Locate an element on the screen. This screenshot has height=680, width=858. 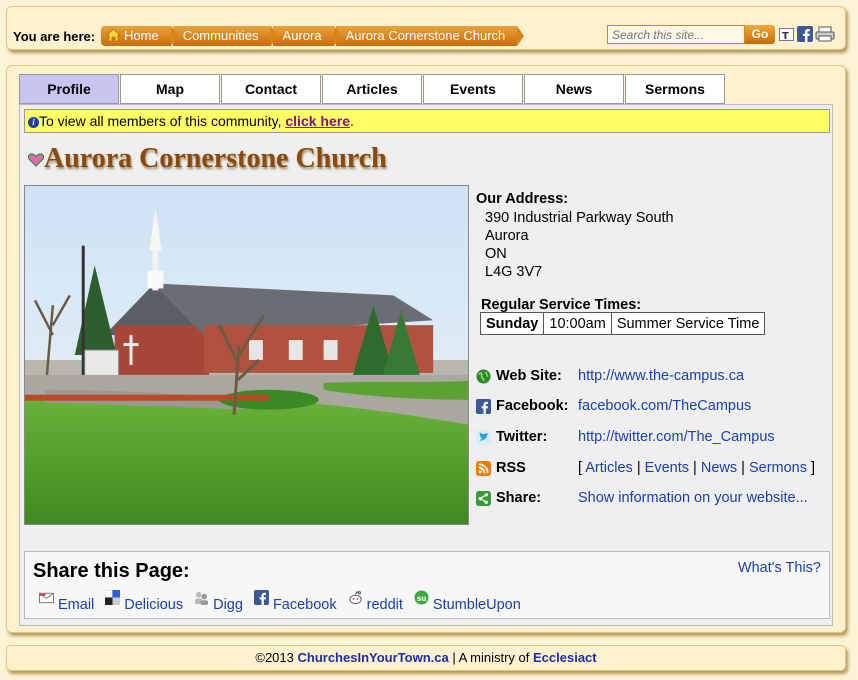
svg-text: T is located at coordinates (785, 36).